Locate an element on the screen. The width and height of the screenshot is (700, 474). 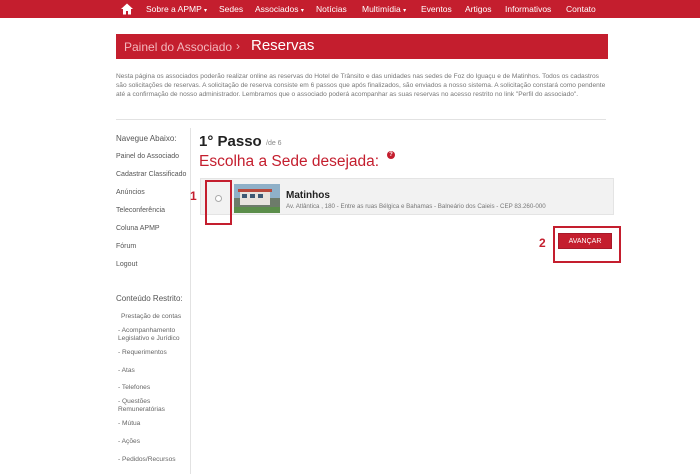
nav-artigos: Artigos is located at coordinates (478, 9).